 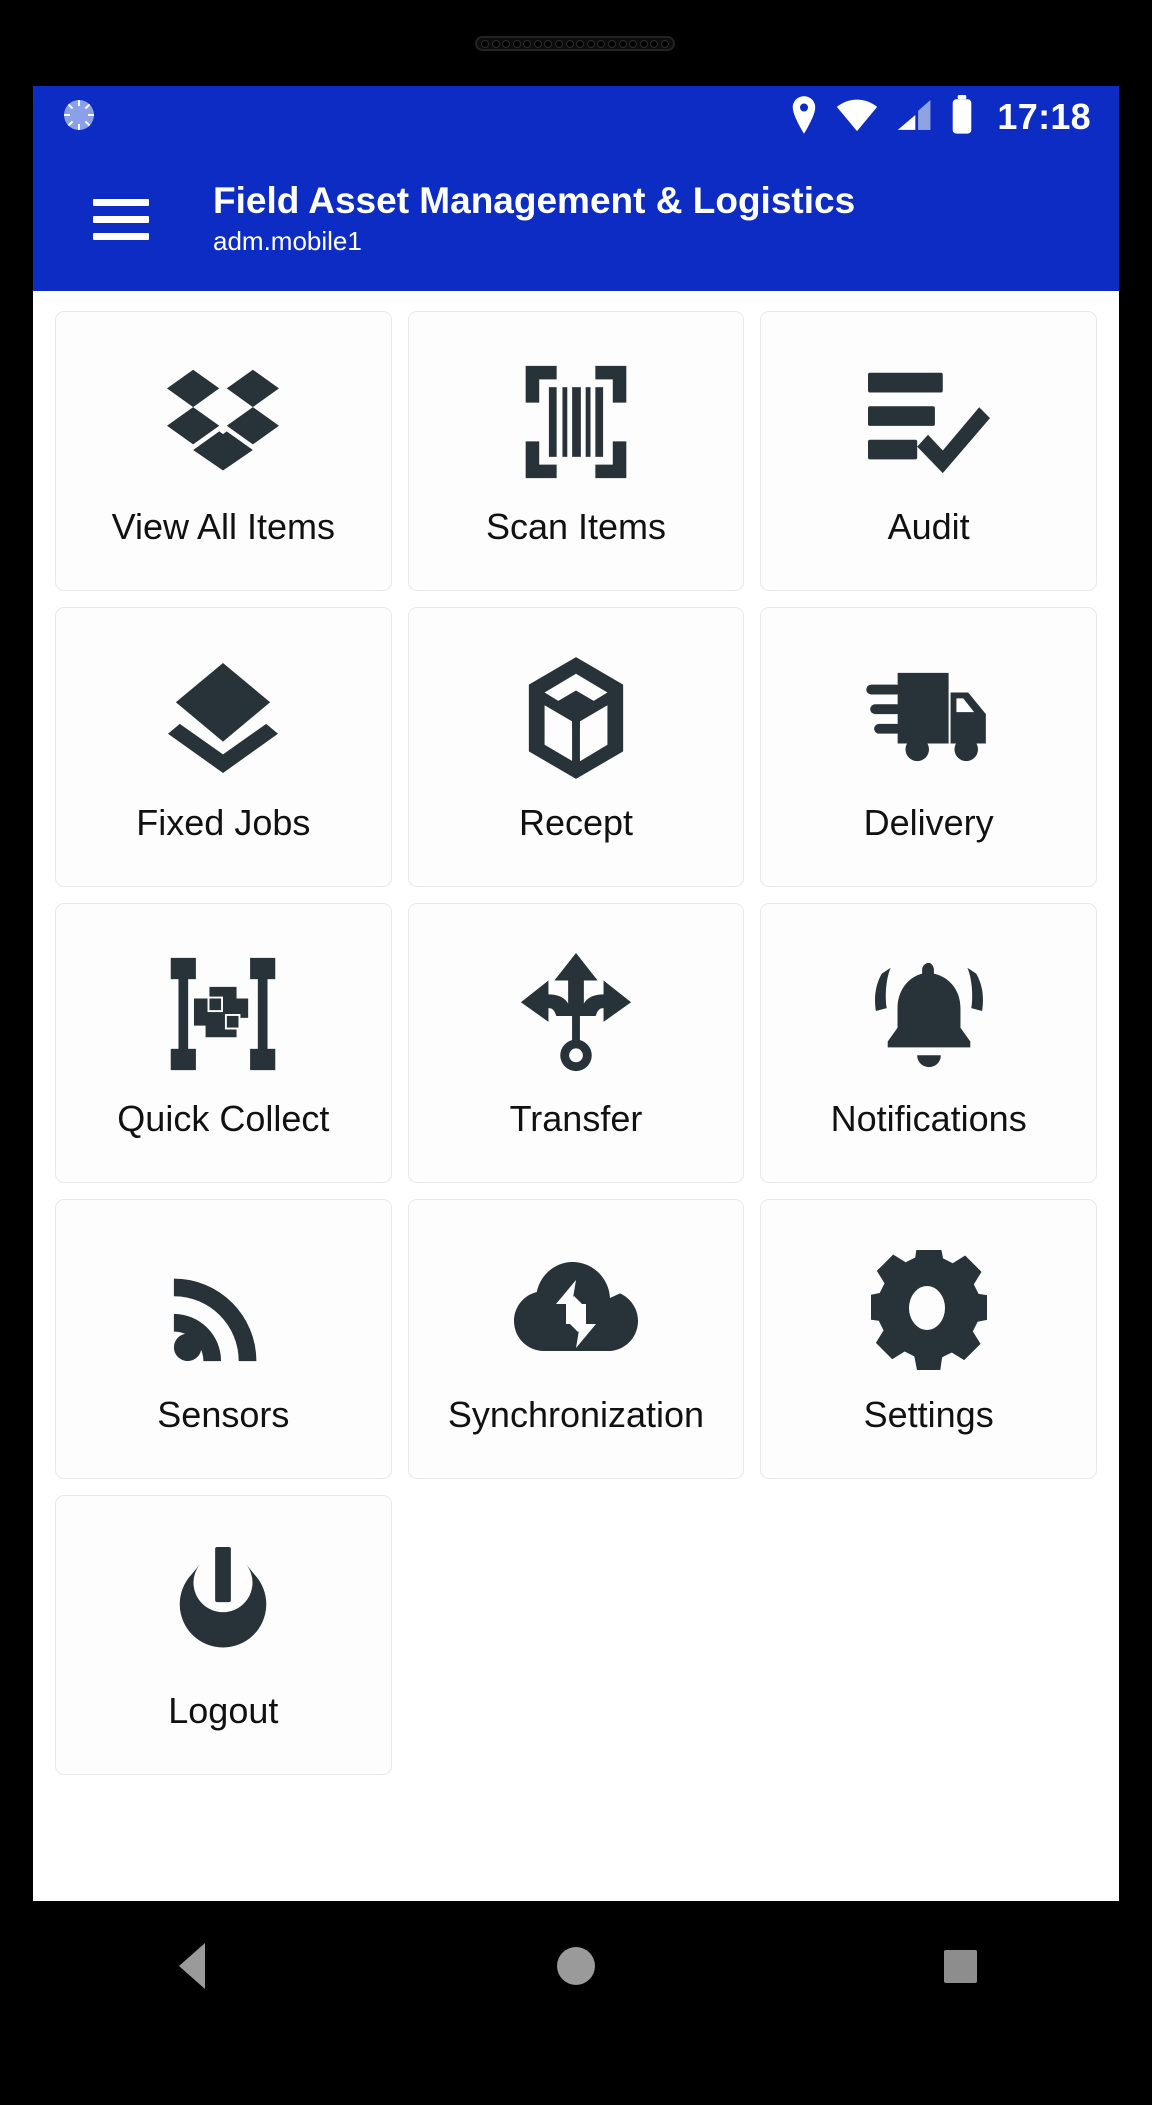 I want to click on bell-ringing-icon, so click(x=929, y=1014).